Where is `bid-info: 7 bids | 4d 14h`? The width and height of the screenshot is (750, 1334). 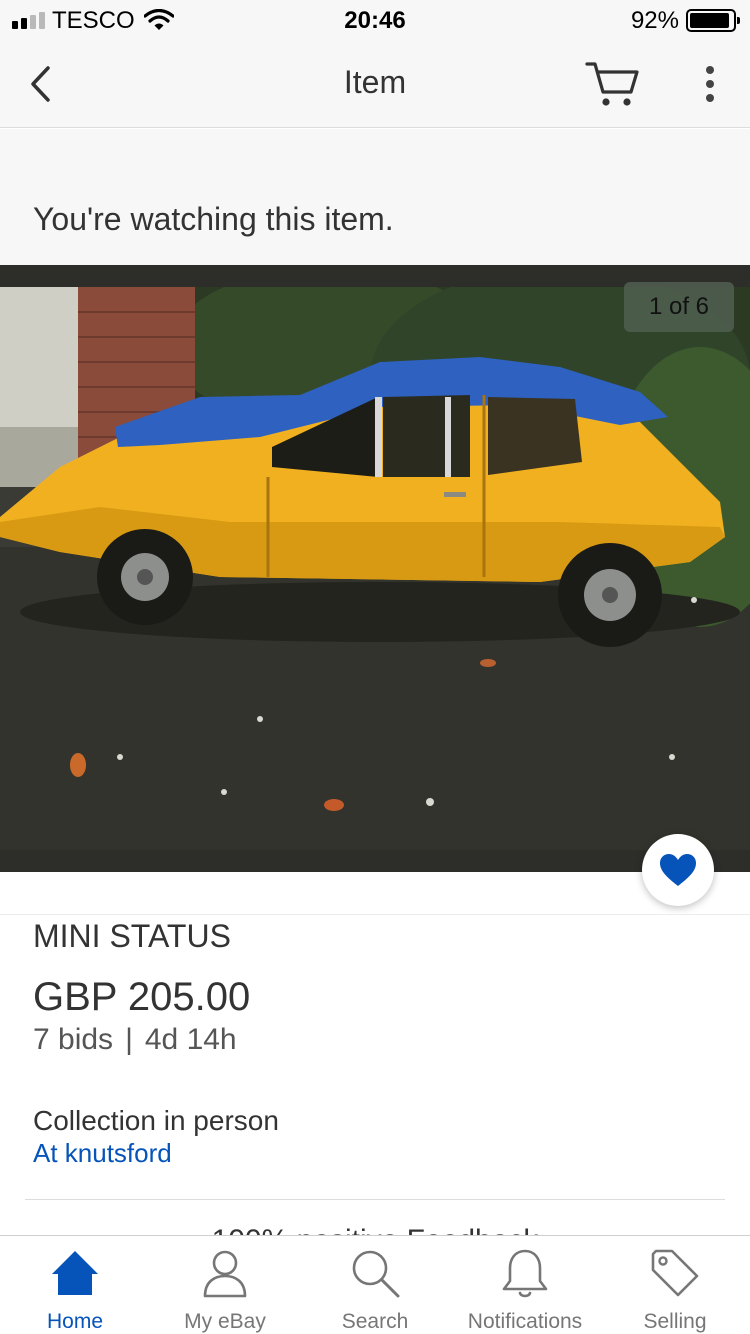 bid-info: 7 bids | 4d 14h is located at coordinates (135, 1040).